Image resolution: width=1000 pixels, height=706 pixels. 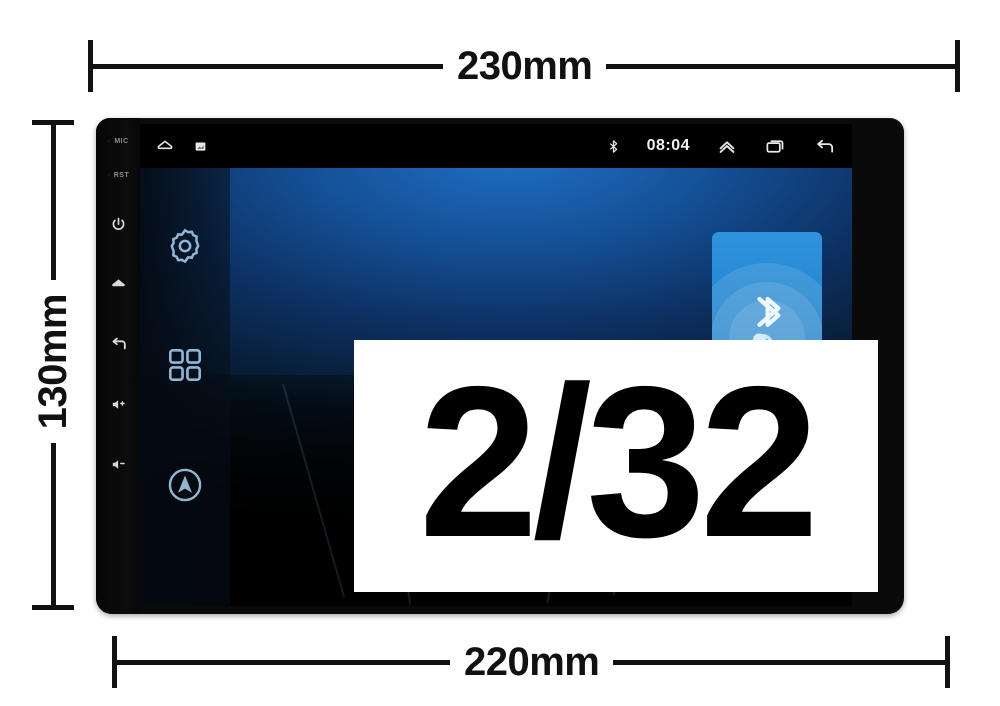 I want to click on dimension-height-left: 130mm, so click(x=53, y=365).